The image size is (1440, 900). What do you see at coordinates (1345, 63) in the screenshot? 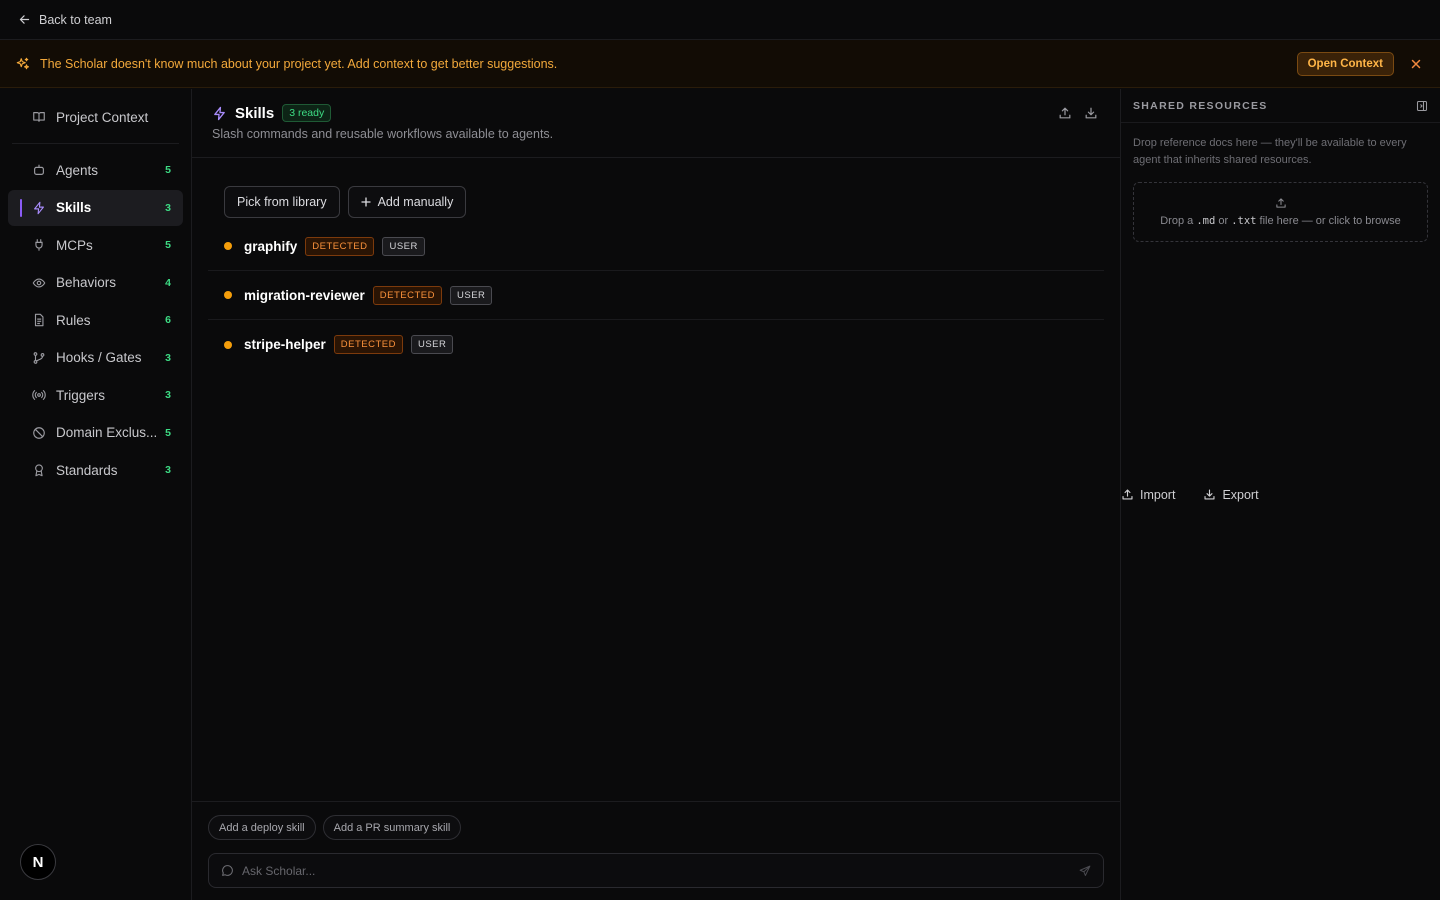
I see `open-context-button: Open Context` at bounding box center [1345, 63].